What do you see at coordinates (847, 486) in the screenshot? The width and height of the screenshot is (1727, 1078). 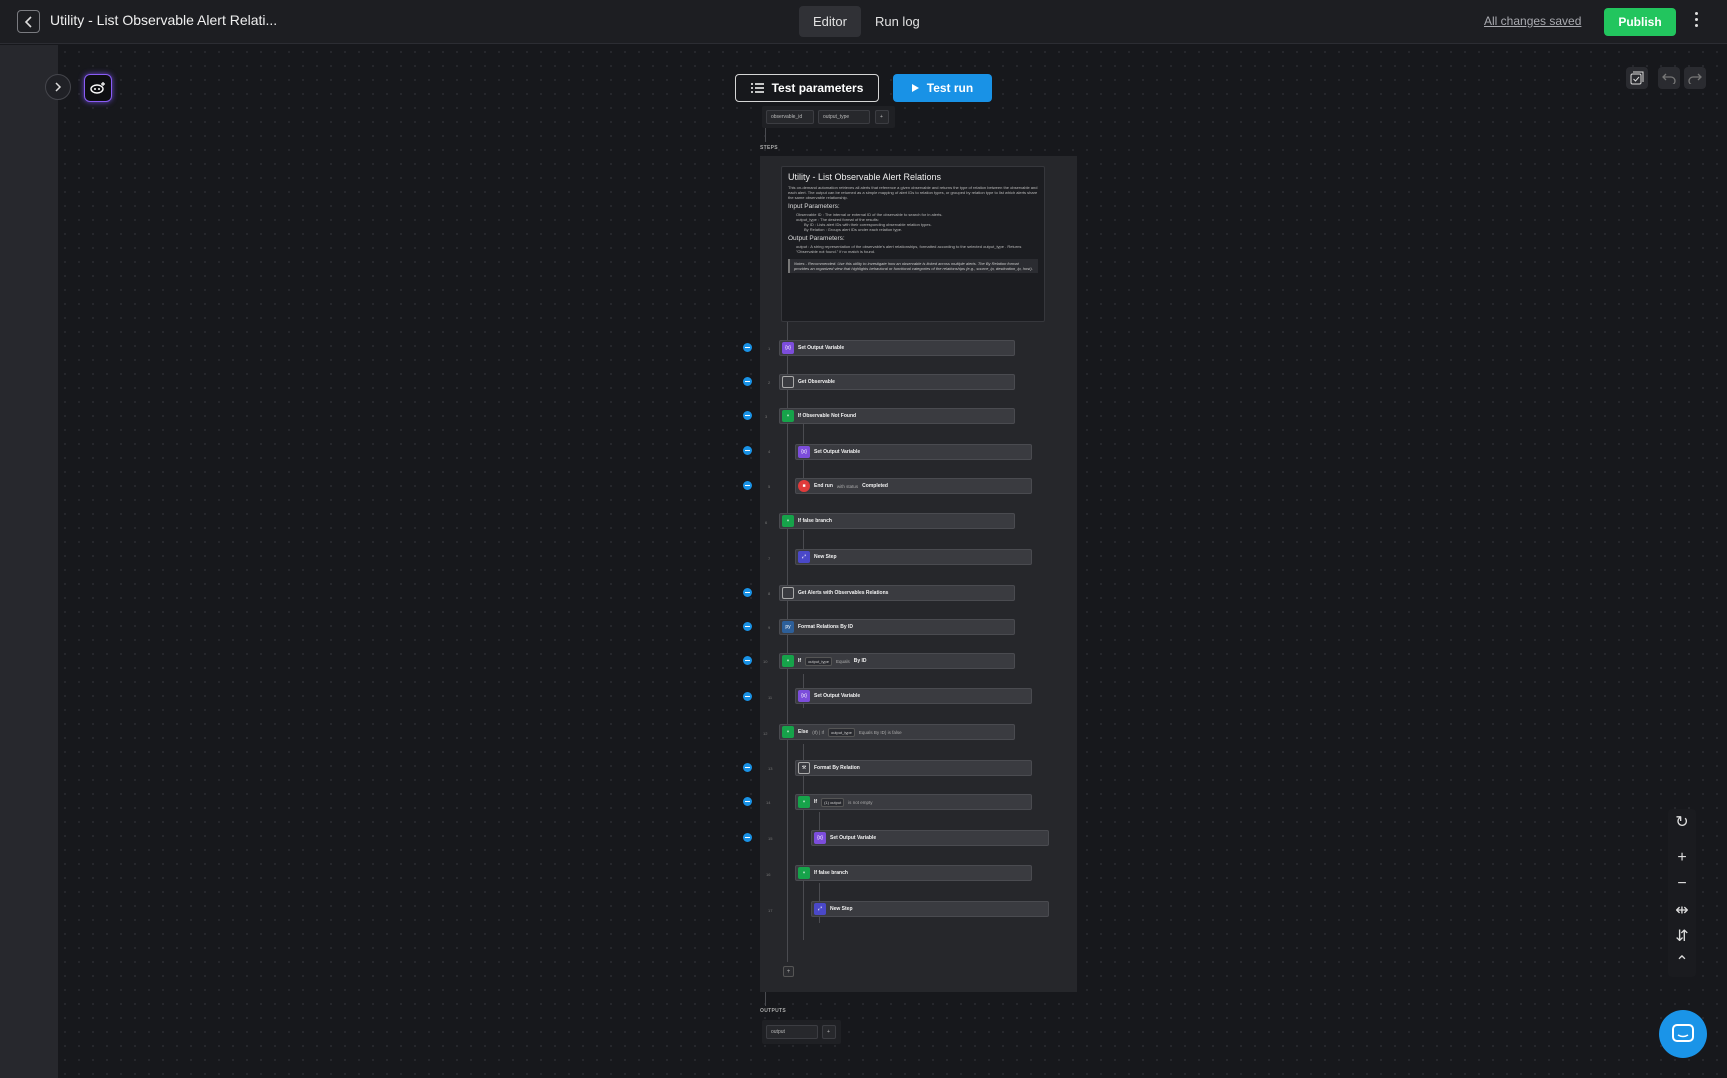 I see `step-muted: with status` at bounding box center [847, 486].